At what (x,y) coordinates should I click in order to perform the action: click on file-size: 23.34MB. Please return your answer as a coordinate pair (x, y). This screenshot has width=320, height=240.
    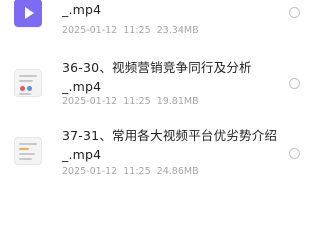
    Looking at the image, I should click on (177, 30).